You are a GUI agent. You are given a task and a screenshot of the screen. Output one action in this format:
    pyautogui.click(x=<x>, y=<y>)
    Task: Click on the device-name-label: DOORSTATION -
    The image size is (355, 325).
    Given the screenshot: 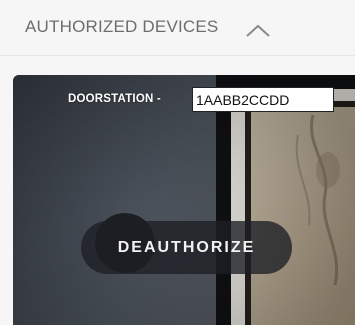 What is the action you would take?
    pyautogui.click(x=114, y=99)
    